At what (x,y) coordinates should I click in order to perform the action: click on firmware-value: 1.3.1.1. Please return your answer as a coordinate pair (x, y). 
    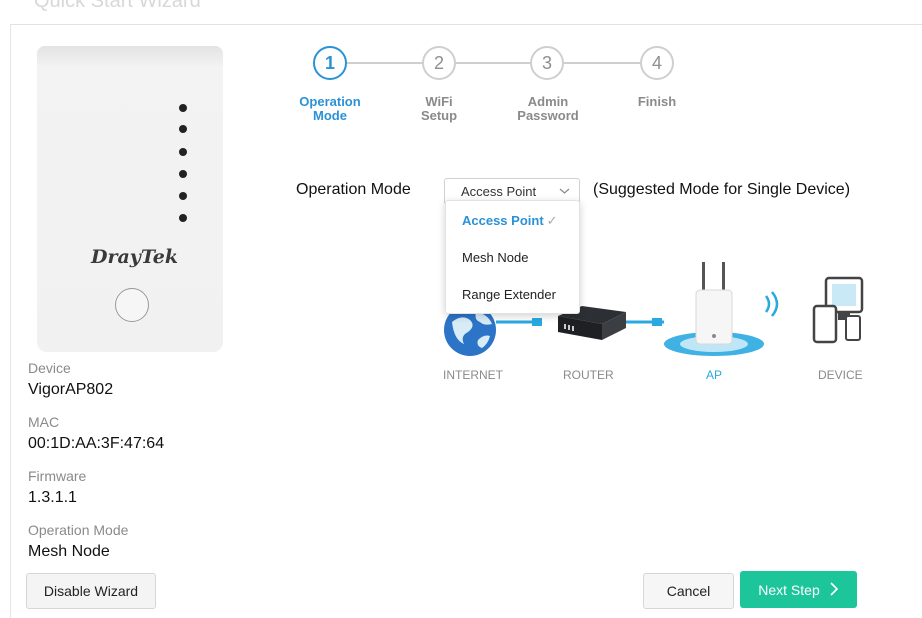
    Looking at the image, I should click on (52, 497).